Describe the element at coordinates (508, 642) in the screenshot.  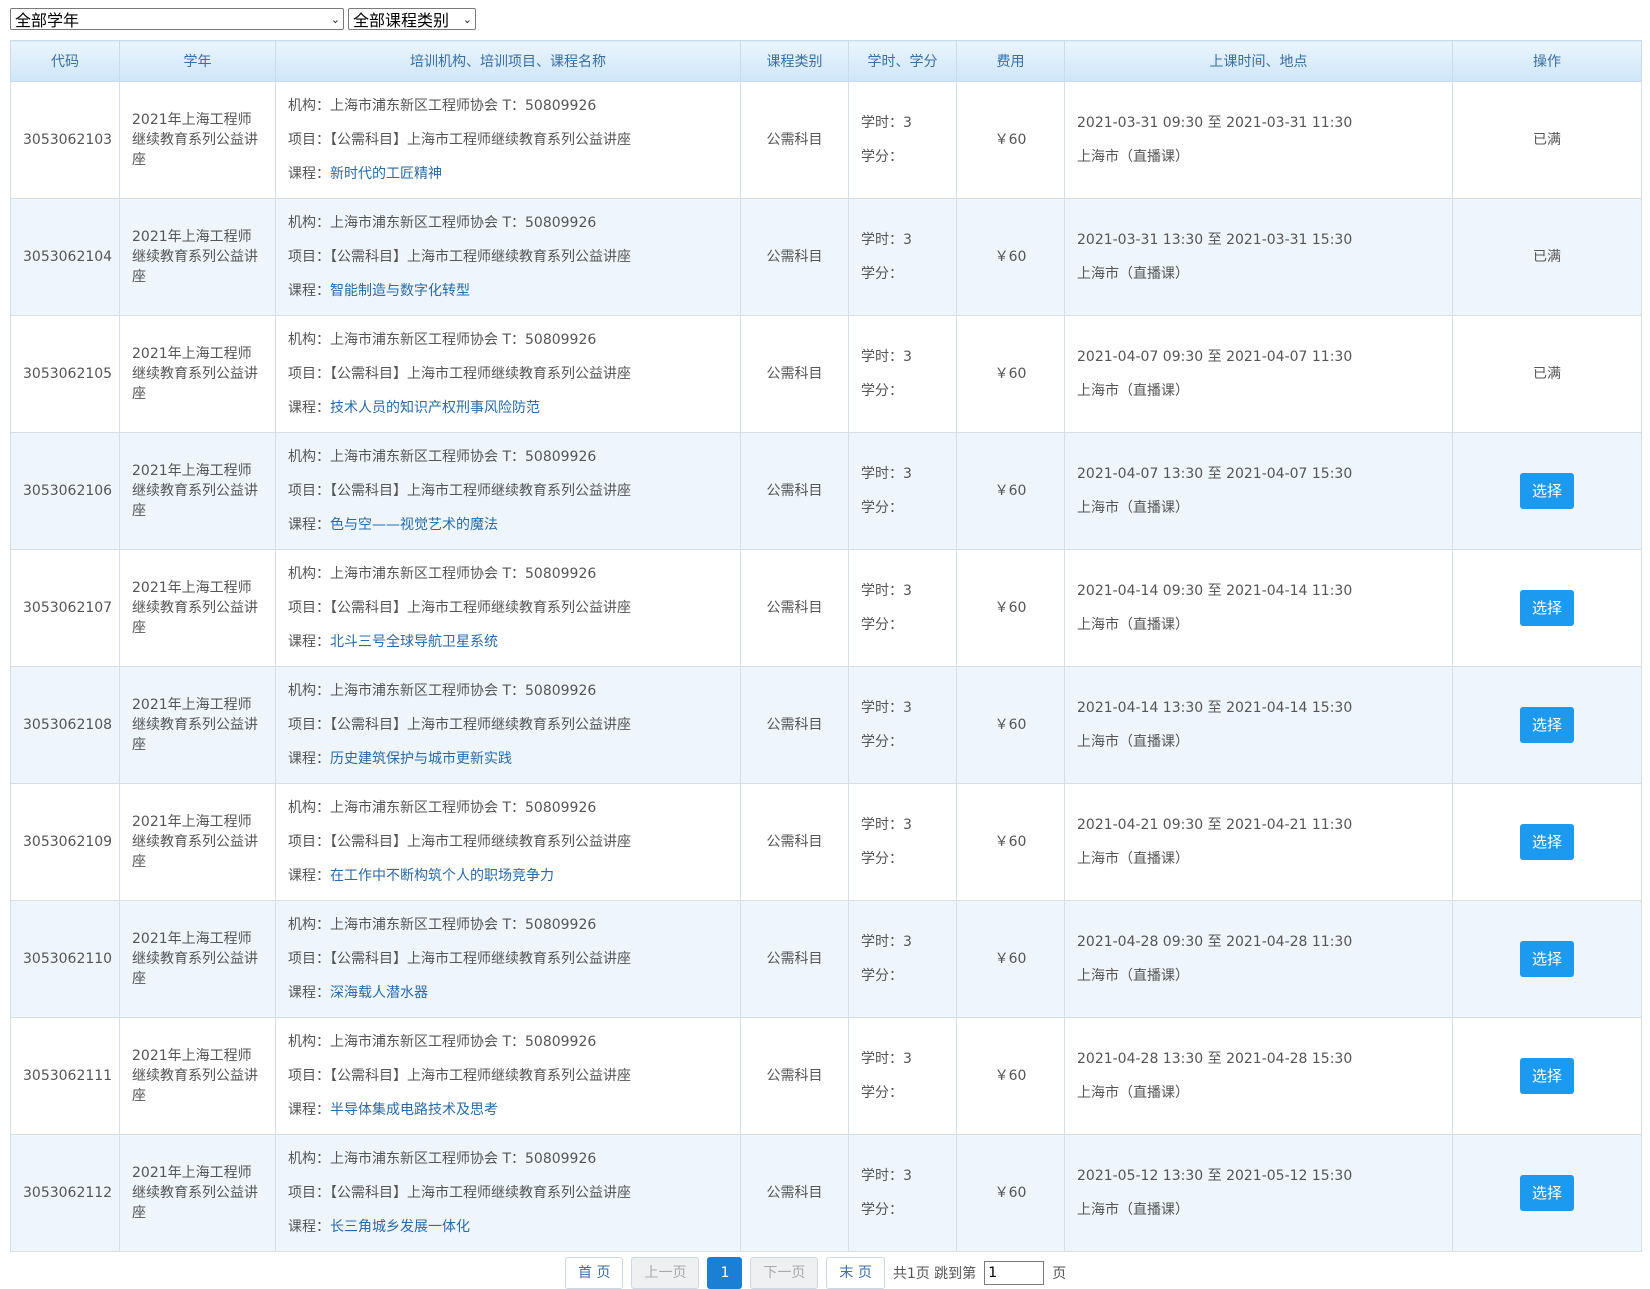
I see `course-line: 课程：北斗三号全球导航卫星系统` at that location.